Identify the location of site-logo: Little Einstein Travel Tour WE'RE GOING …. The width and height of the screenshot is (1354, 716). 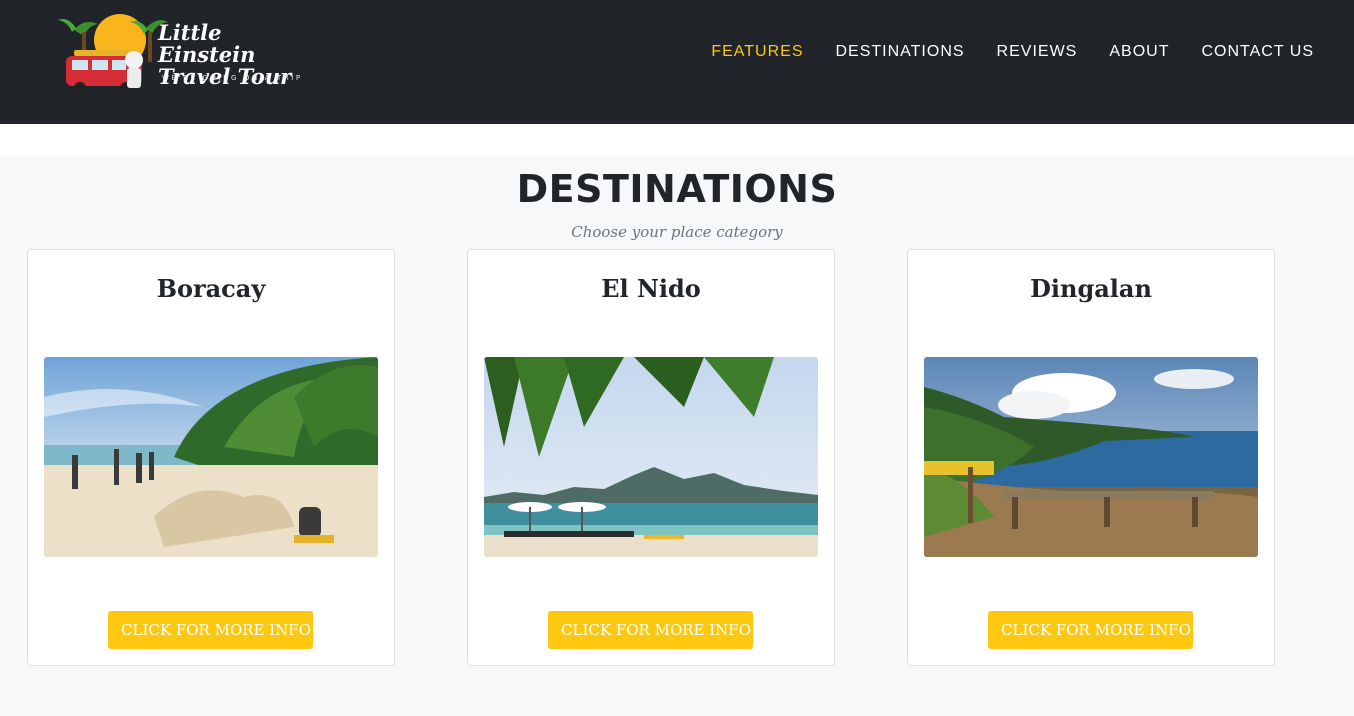
(184, 55).